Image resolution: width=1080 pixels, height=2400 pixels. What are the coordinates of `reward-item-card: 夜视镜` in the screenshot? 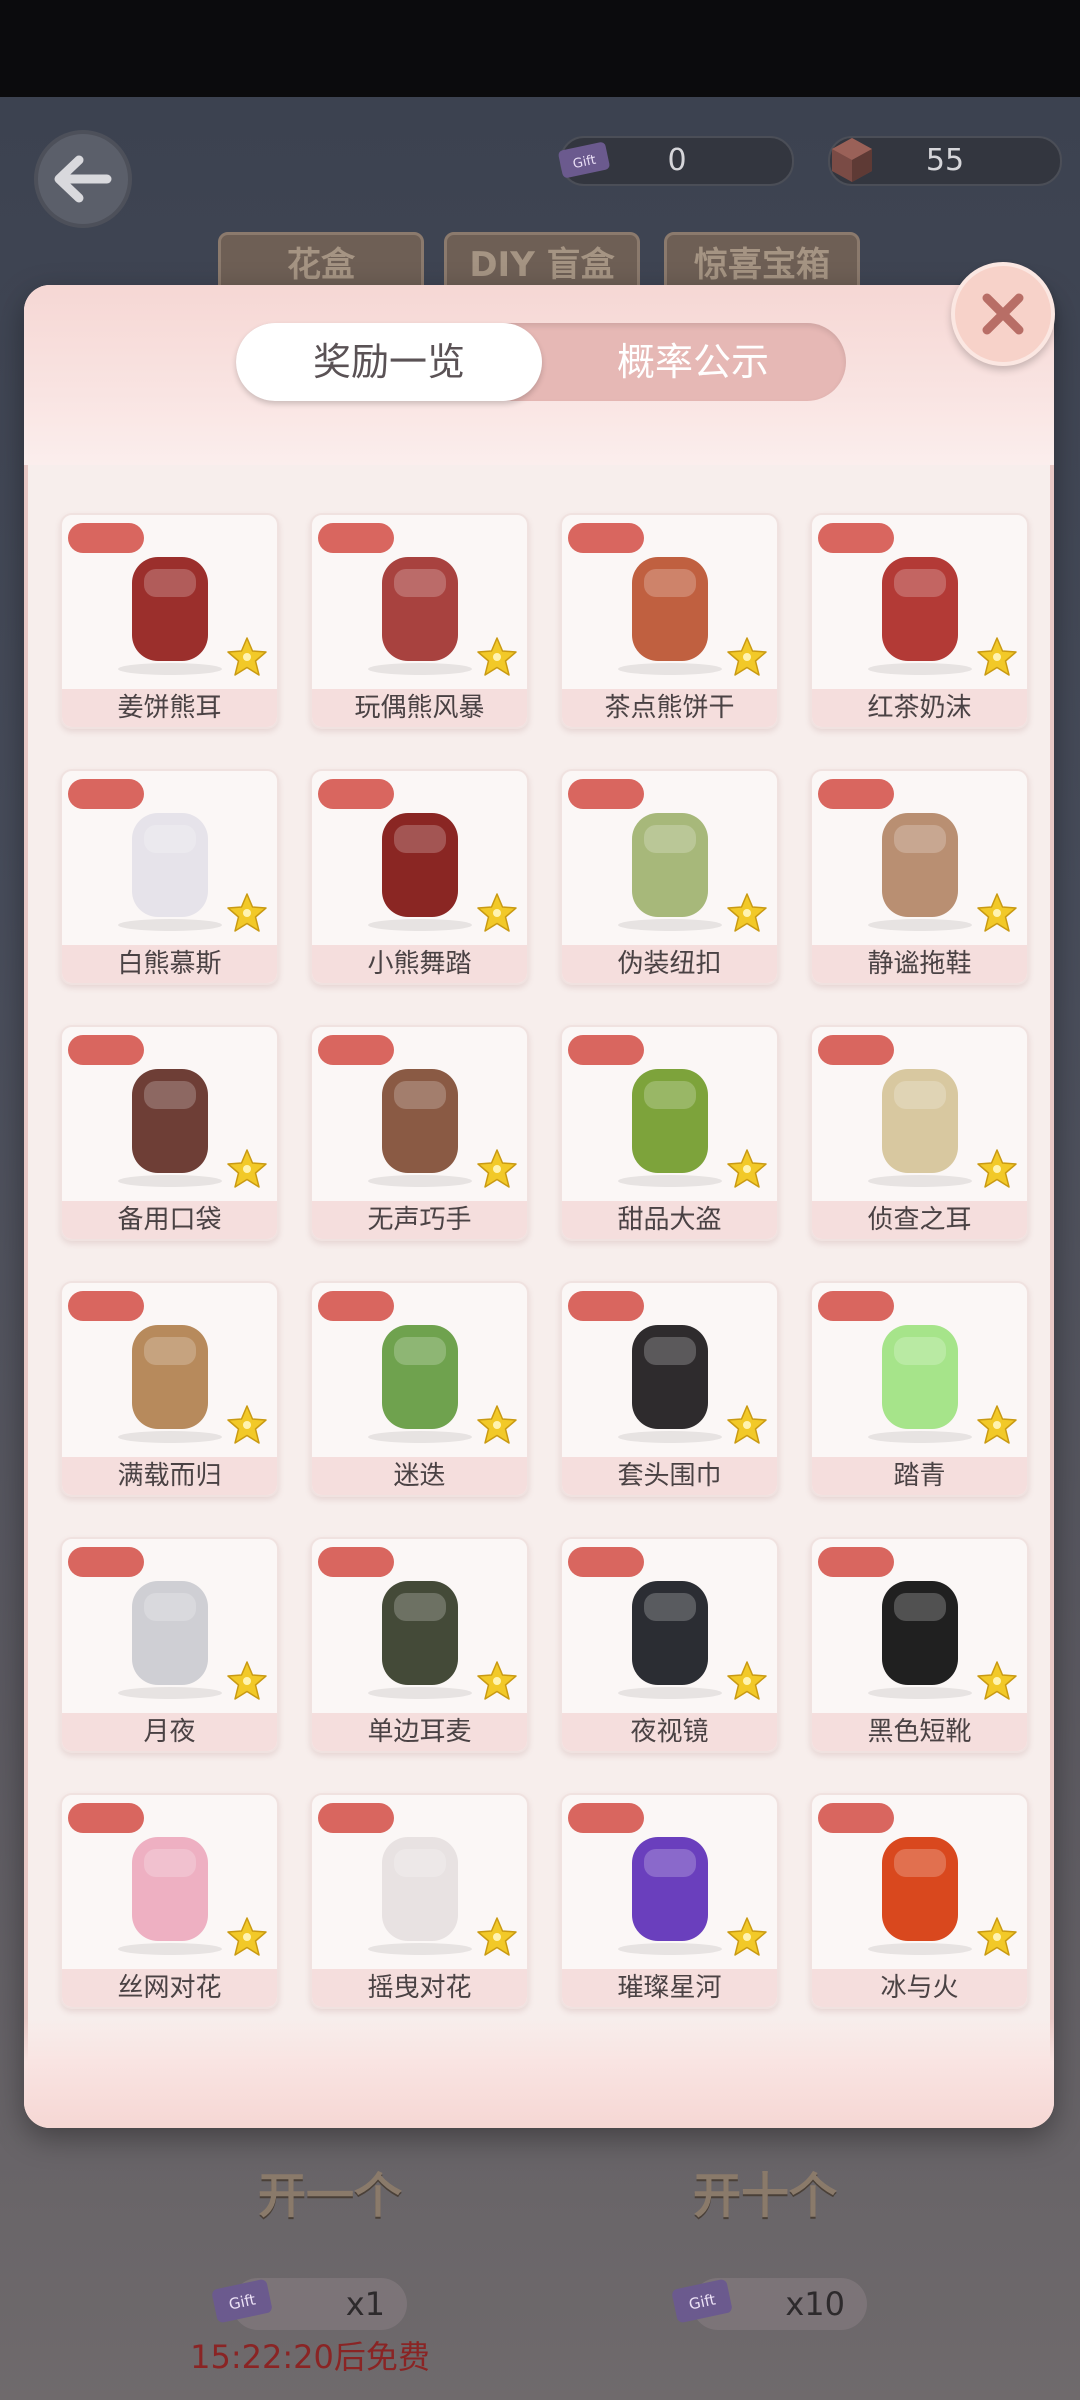 It's located at (669, 1645).